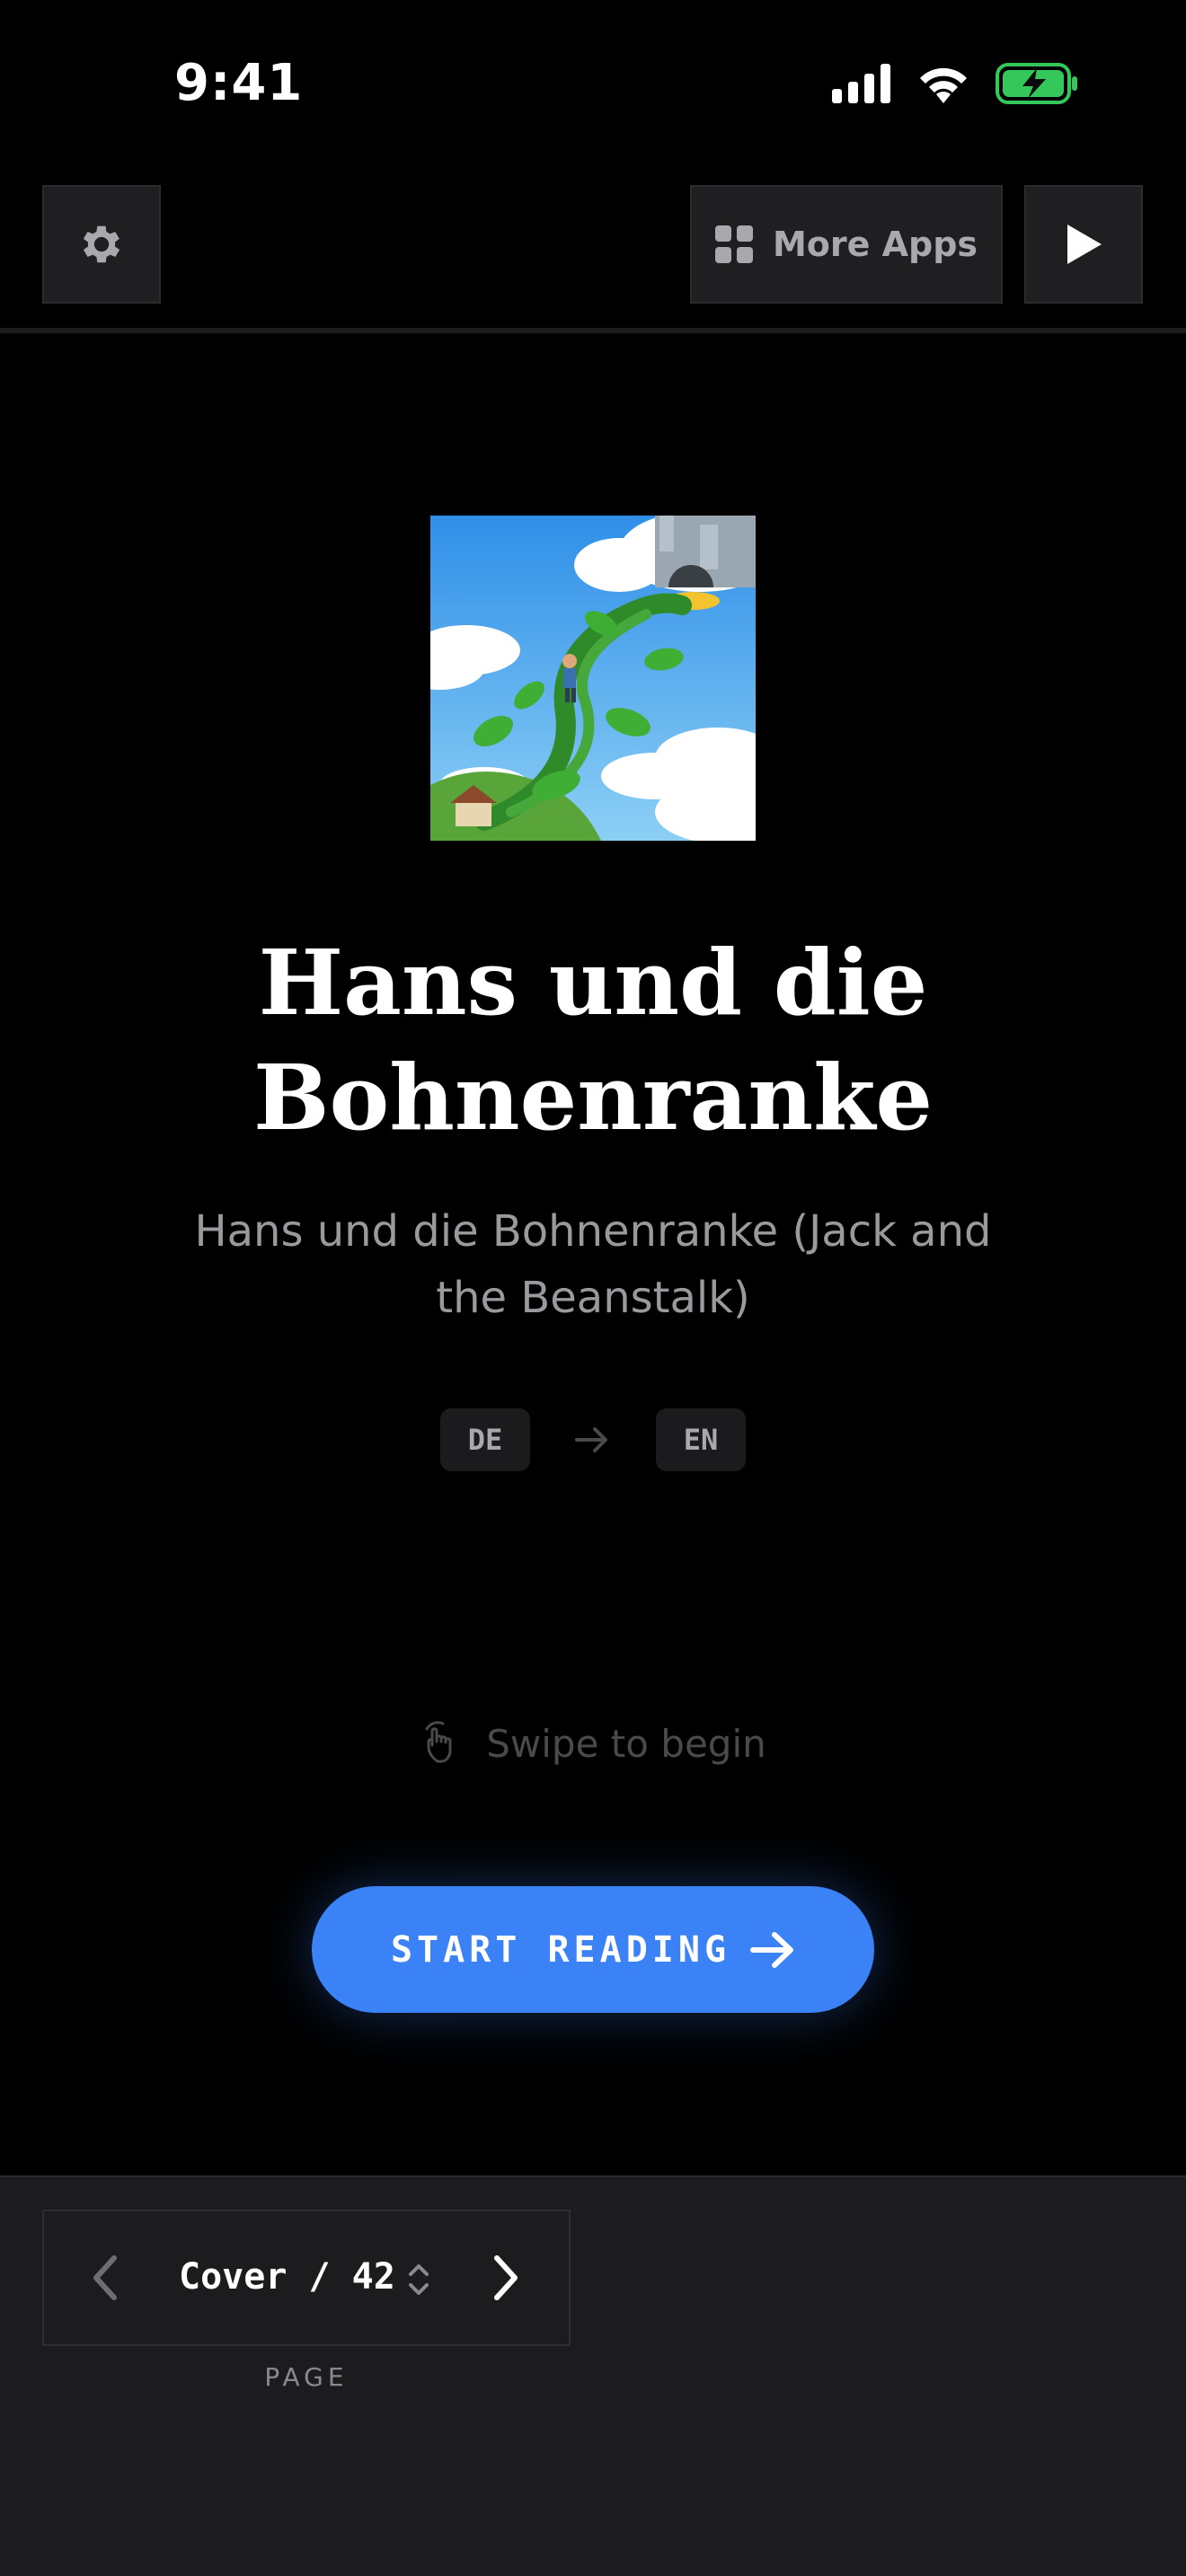 The height and width of the screenshot is (2576, 1186). Describe the element at coordinates (943, 85) in the screenshot. I see `wifi-icon` at that location.